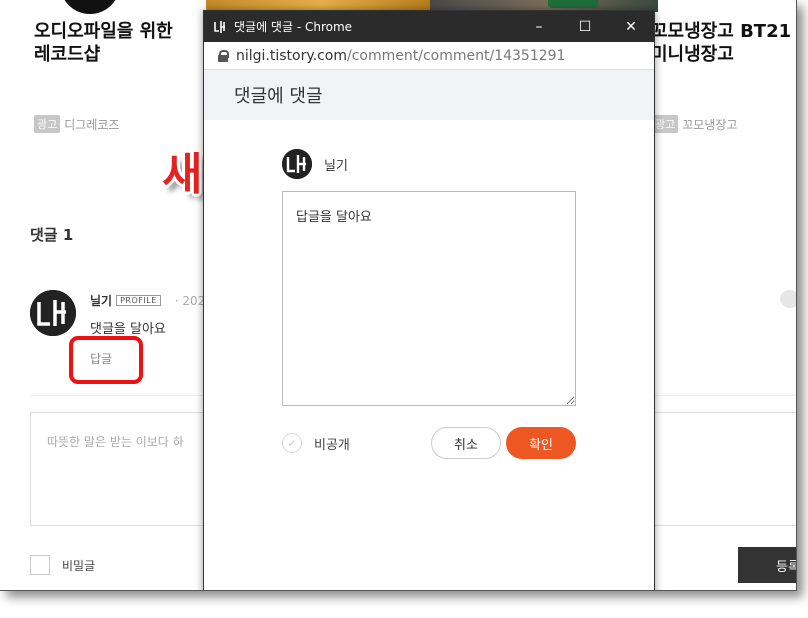 Image resolution: width=808 pixels, height=618 pixels. What do you see at coordinates (541, 443) in the screenshot?
I see `confirm-button: 확인` at bounding box center [541, 443].